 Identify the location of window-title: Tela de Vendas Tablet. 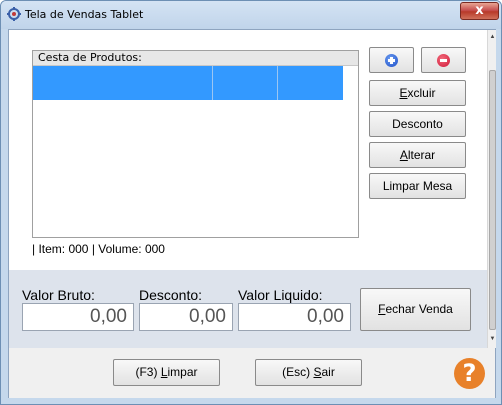
(84, 14).